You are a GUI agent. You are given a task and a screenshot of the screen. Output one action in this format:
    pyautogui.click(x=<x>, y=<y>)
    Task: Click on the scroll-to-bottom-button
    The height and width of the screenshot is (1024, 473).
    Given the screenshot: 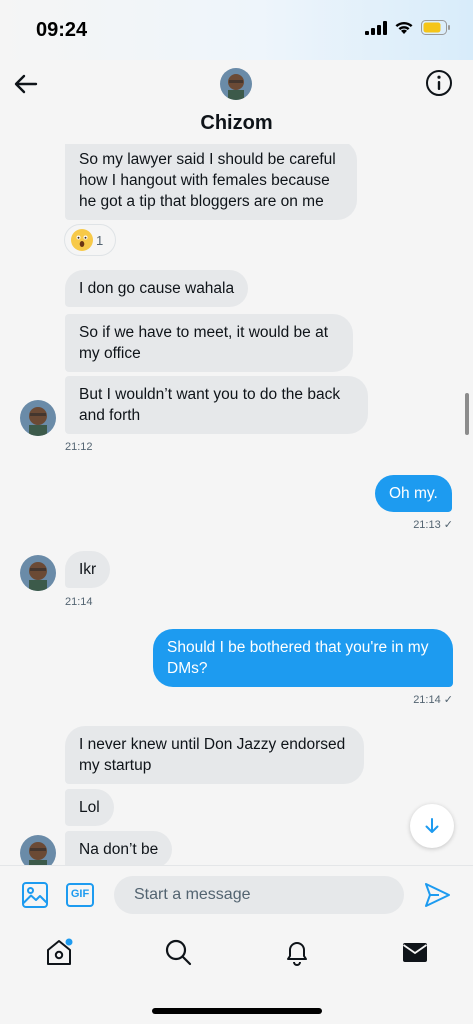 What is the action you would take?
    pyautogui.click(x=432, y=826)
    